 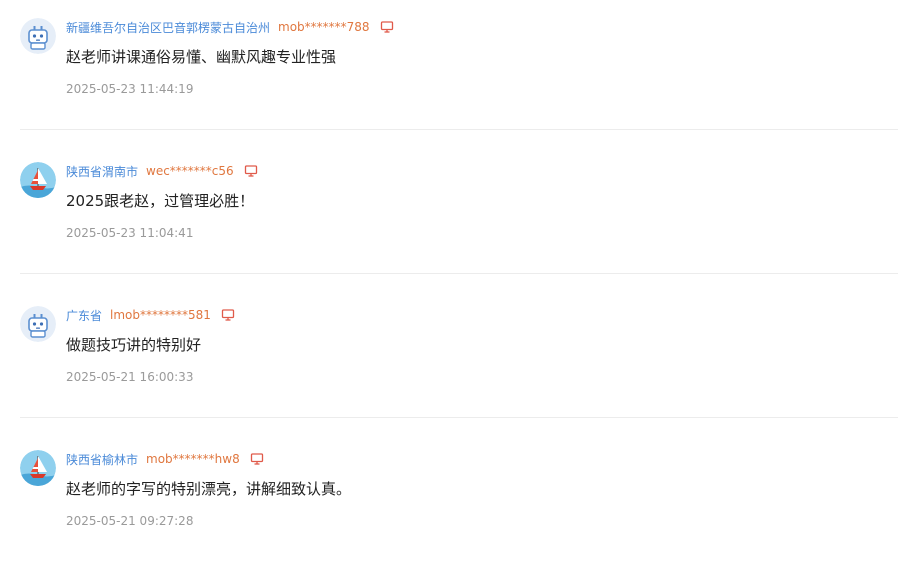 I want to click on comment-content: 2025跟老赵，过管理必胜！, so click(x=160, y=201).